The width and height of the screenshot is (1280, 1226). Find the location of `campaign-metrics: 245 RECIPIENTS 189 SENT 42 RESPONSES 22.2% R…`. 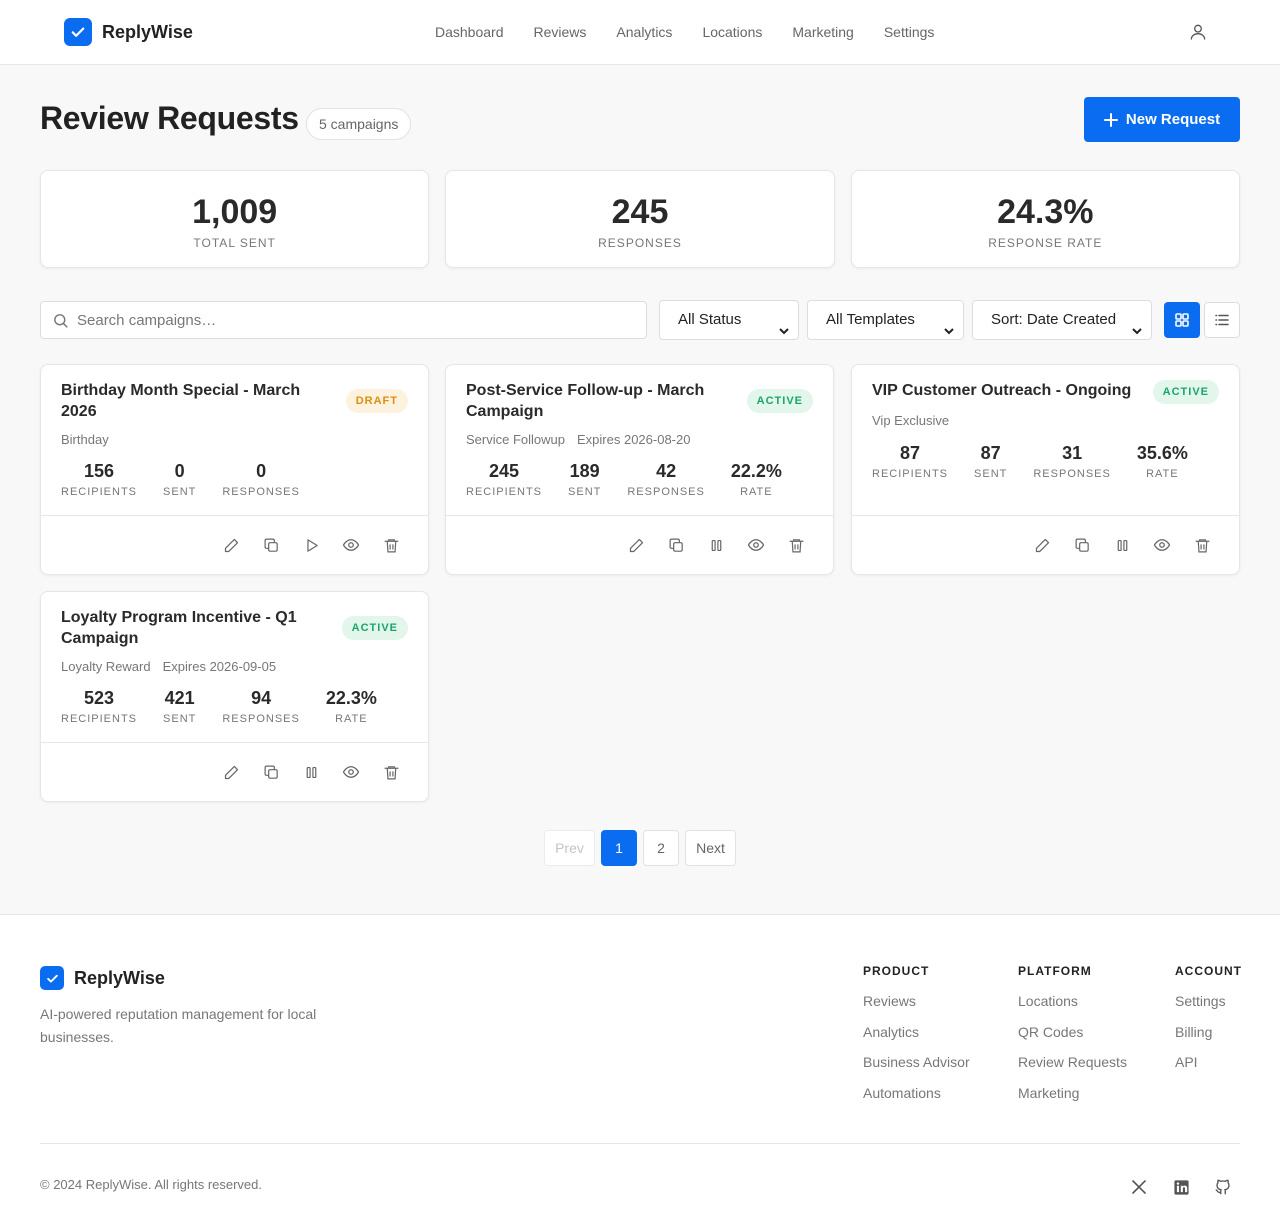

campaign-metrics: 245 RECIPIENTS 189 SENT 42 RESPONSES 22.2% R… is located at coordinates (624, 479).